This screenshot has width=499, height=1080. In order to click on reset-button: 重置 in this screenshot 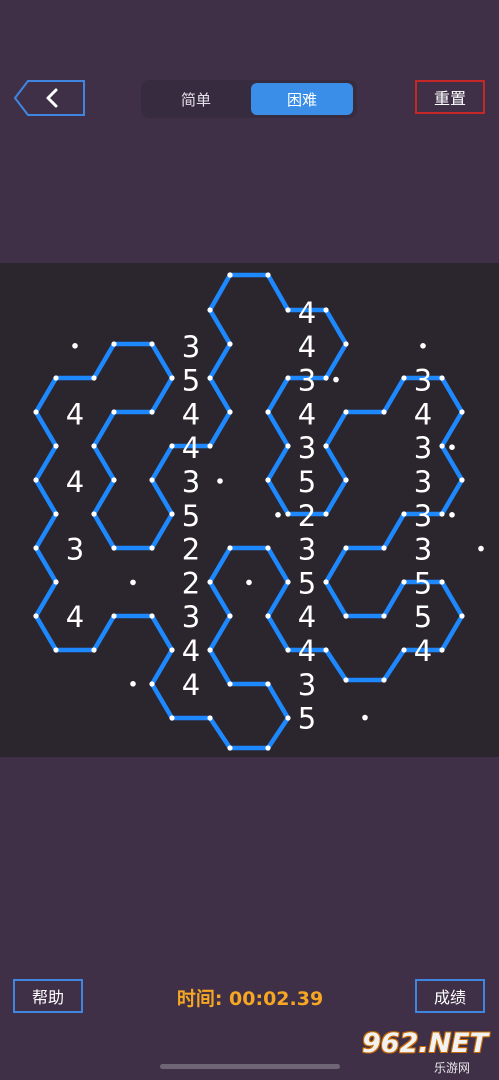, I will do `click(450, 97)`.